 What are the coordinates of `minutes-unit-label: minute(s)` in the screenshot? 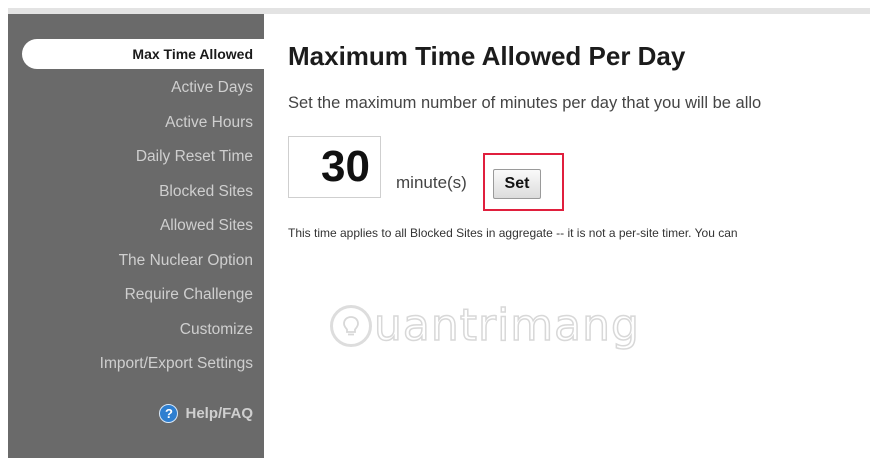 It's located at (431, 182).